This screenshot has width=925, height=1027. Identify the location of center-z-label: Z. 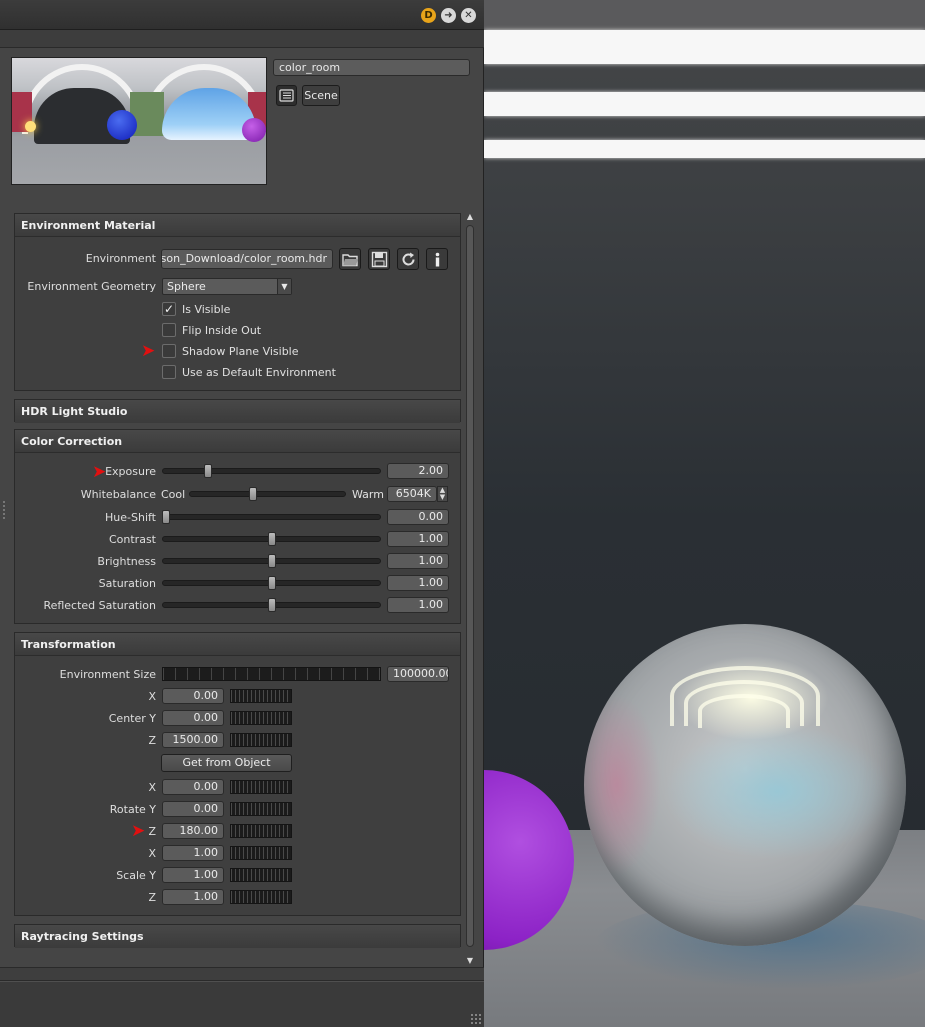
(152, 740).